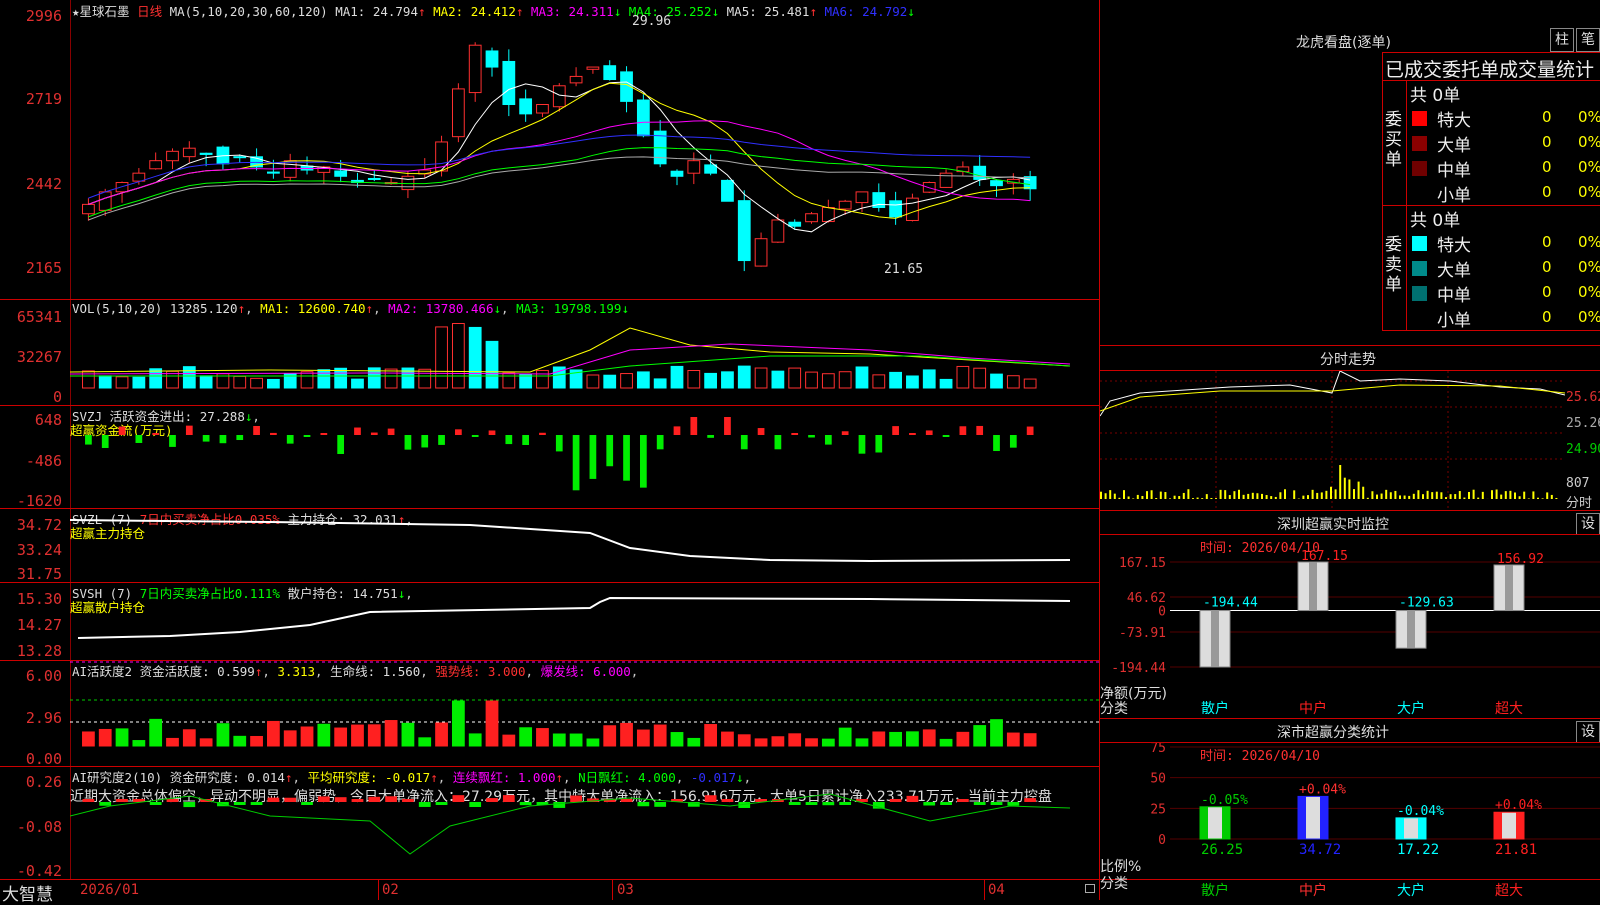 Image resolution: width=1600 pixels, height=905 pixels. Describe the element at coordinates (1348, 359) in the screenshot. I see `fenshi-title: 分时走势` at that location.